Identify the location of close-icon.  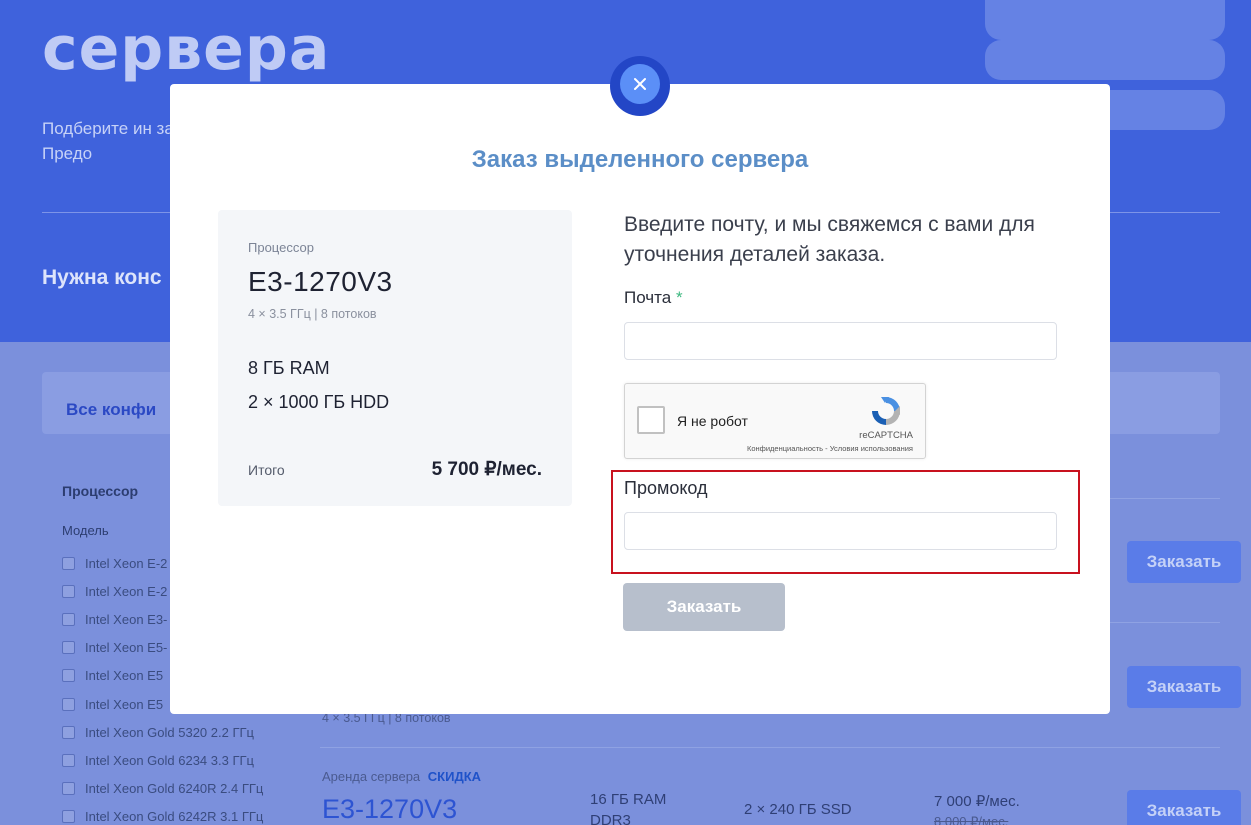
(640, 84).